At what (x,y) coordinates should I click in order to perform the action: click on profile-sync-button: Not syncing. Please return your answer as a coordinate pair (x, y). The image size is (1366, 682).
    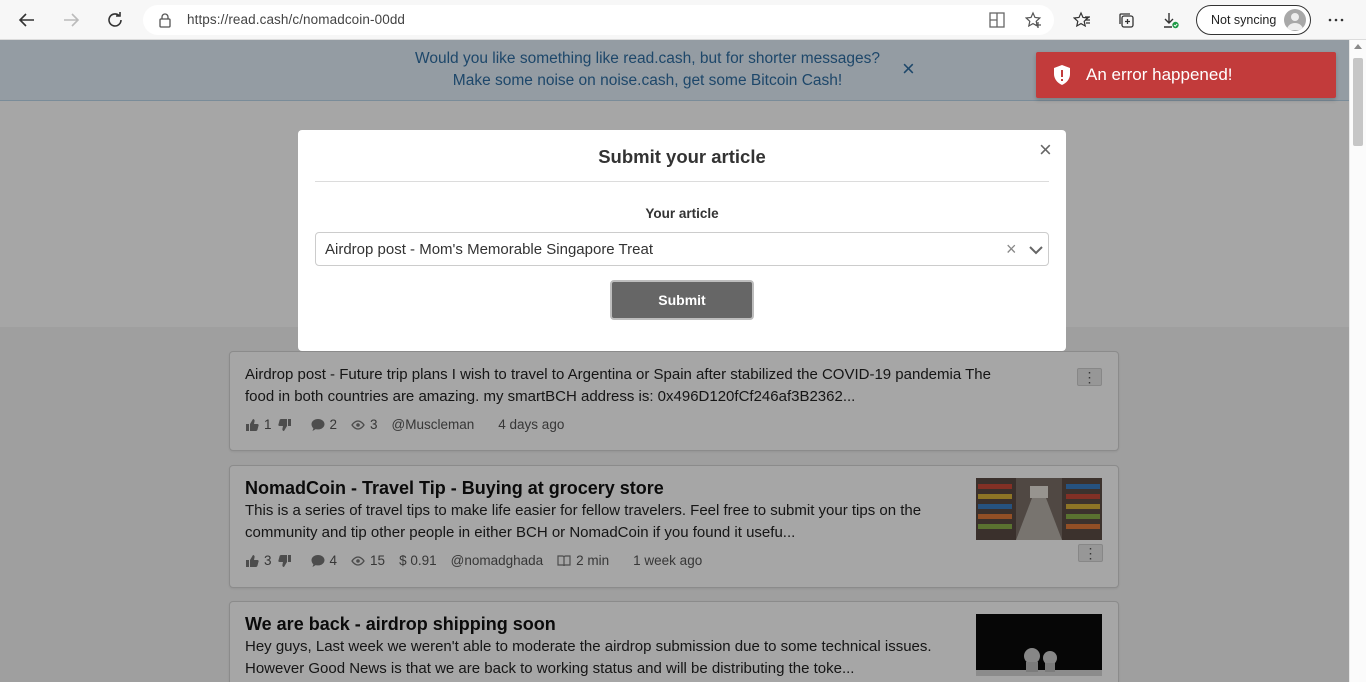
    Looking at the image, I should click on (1253, 20).